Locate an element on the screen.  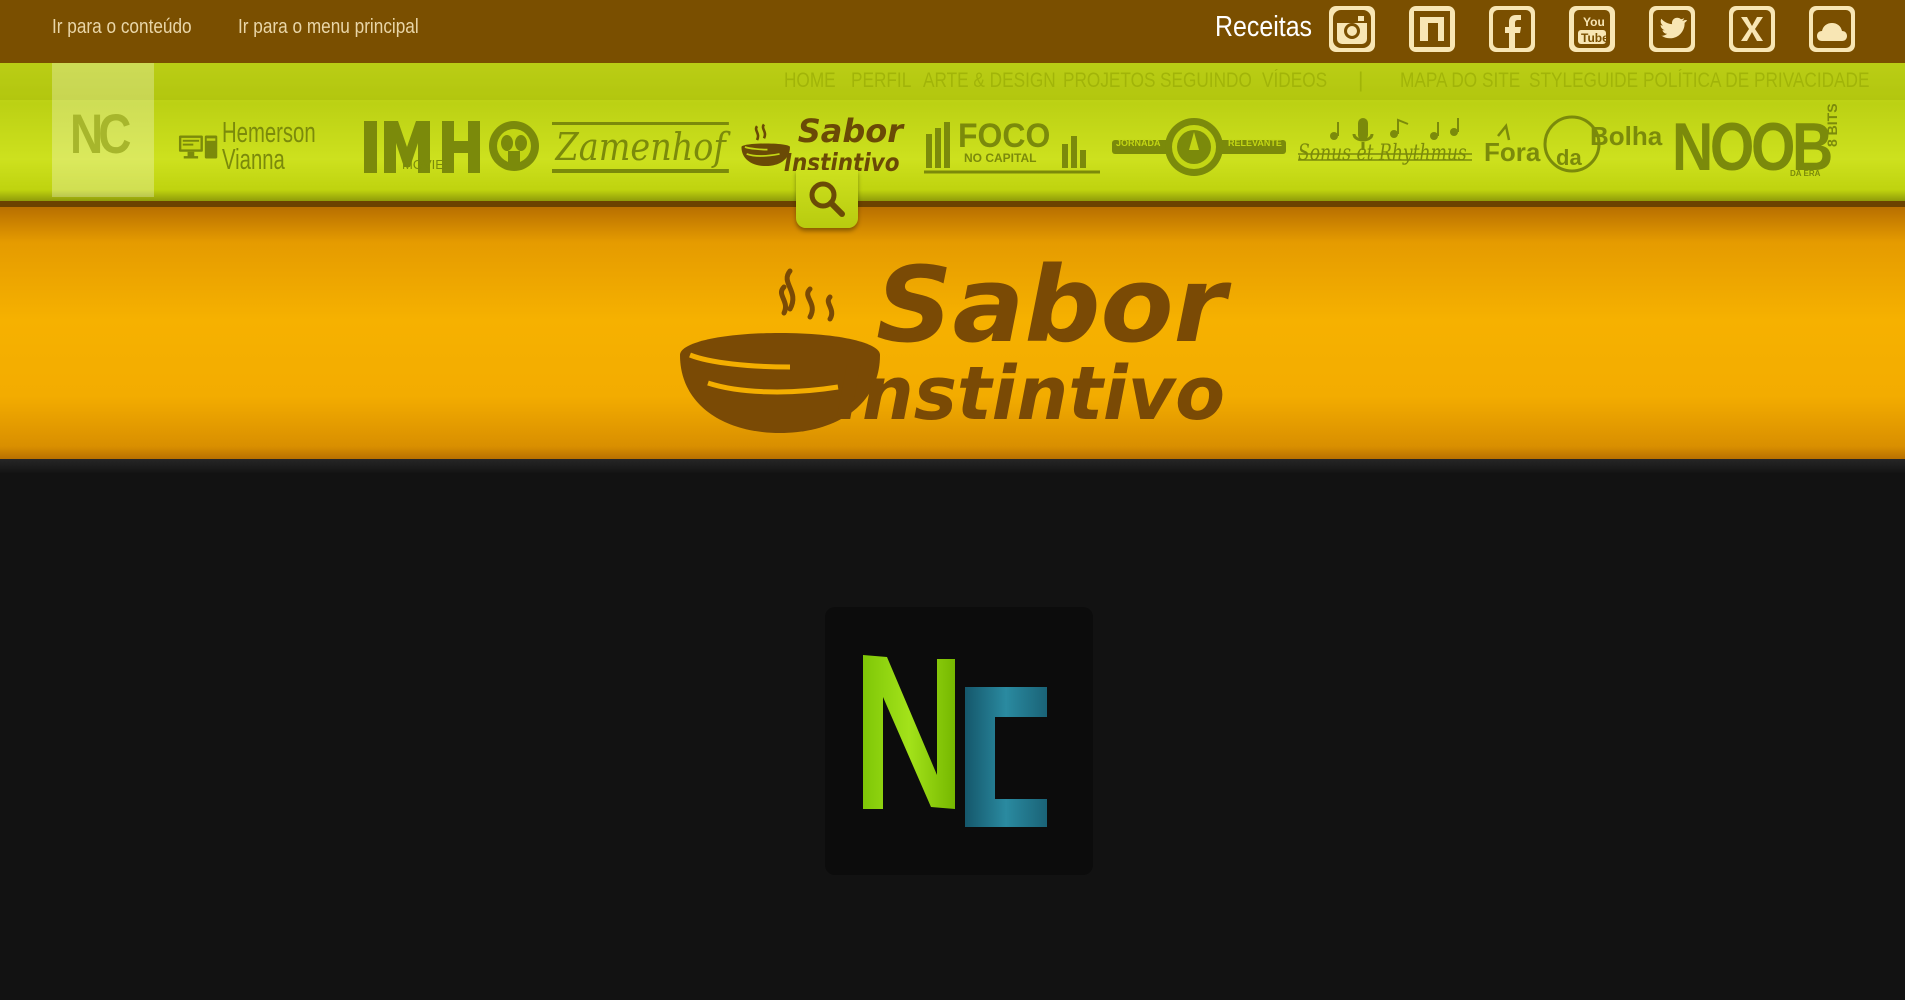
logo-text: Hemerson is located at coordinates (269, 133).